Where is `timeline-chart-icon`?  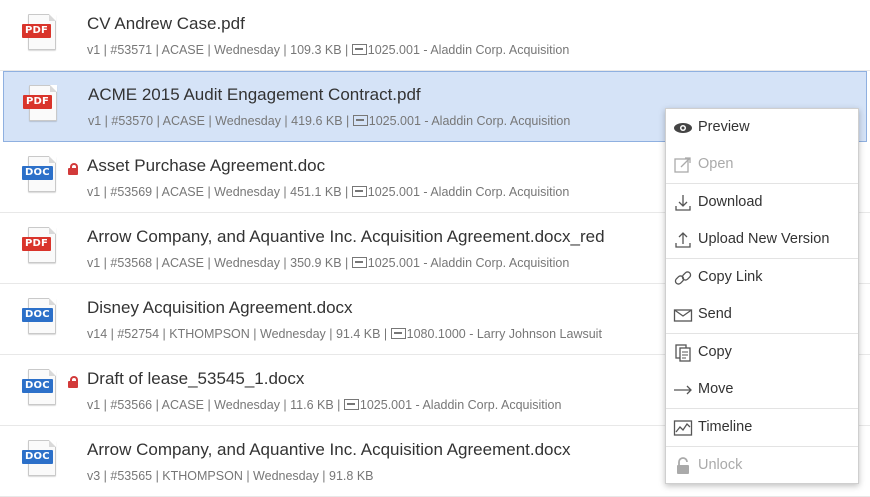 timeline-chart-icon is located at coordinates (683, 428).